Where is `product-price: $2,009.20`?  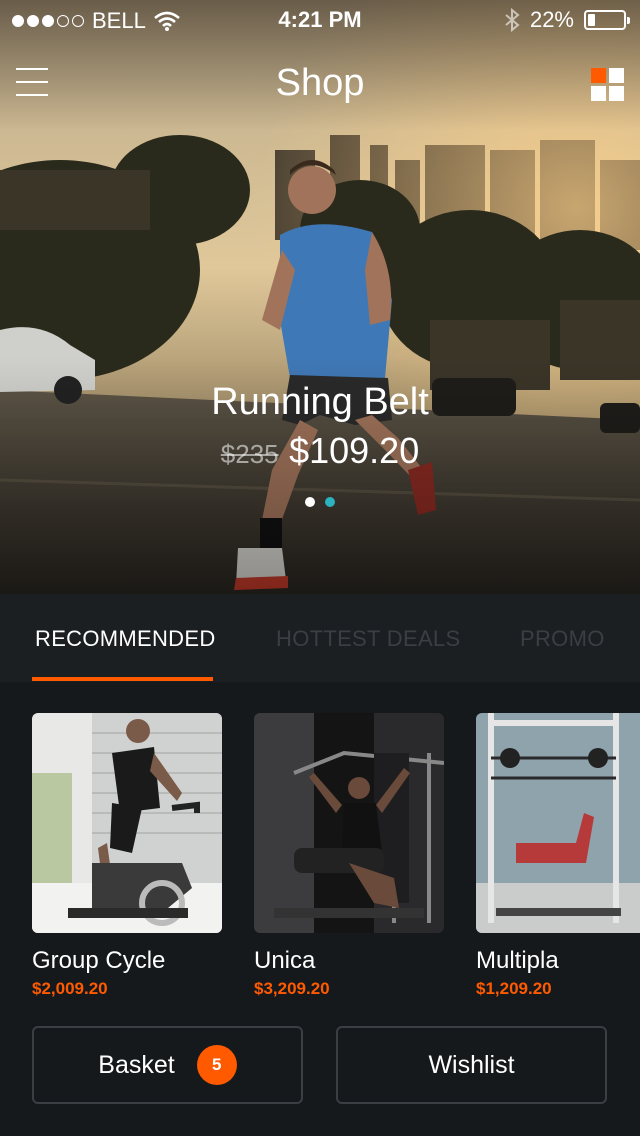
product-price: $2,009.20 is located at coordinates (70, 988).